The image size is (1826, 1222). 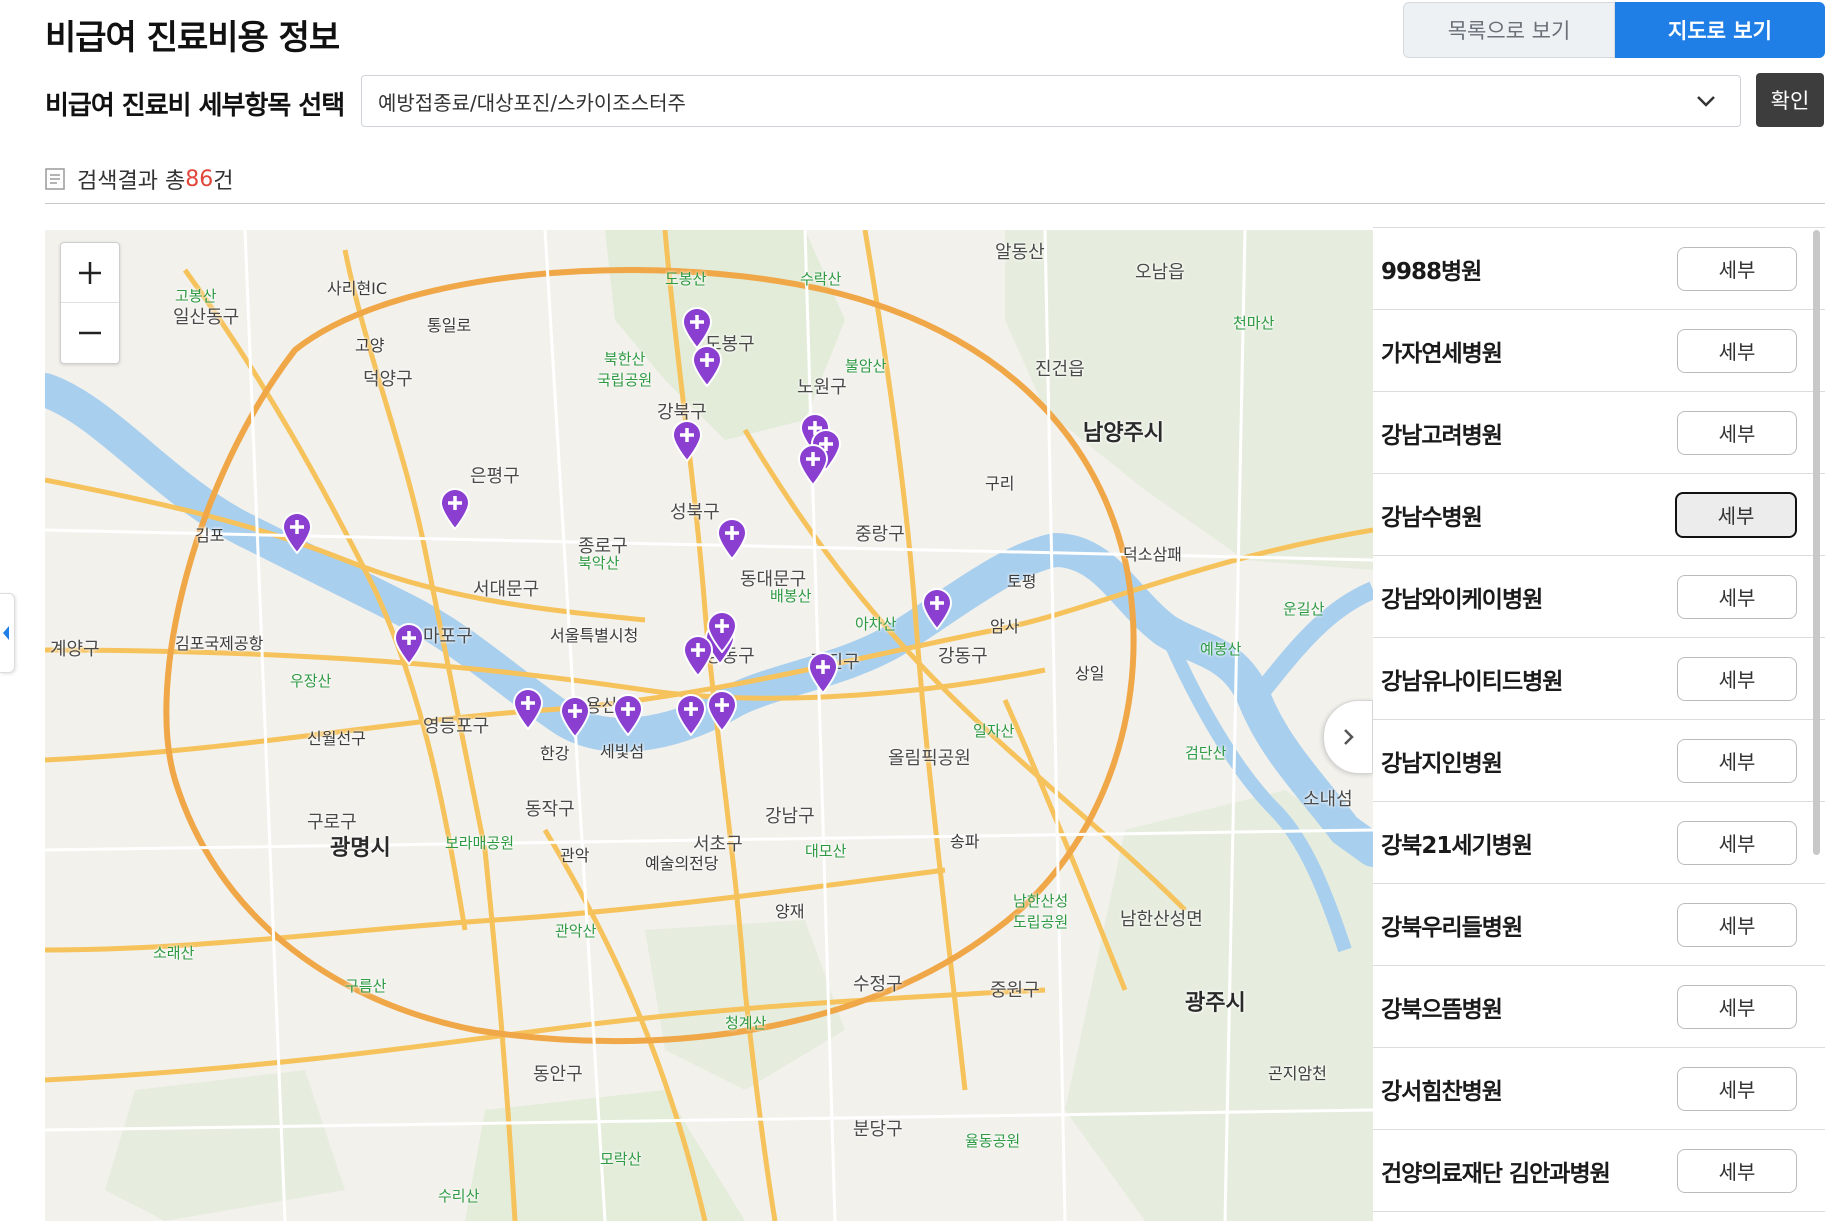 What do you see at coordinates (199, 179) in the screenshot?
I see `result-count: 86` at bounding box center [199, 179].